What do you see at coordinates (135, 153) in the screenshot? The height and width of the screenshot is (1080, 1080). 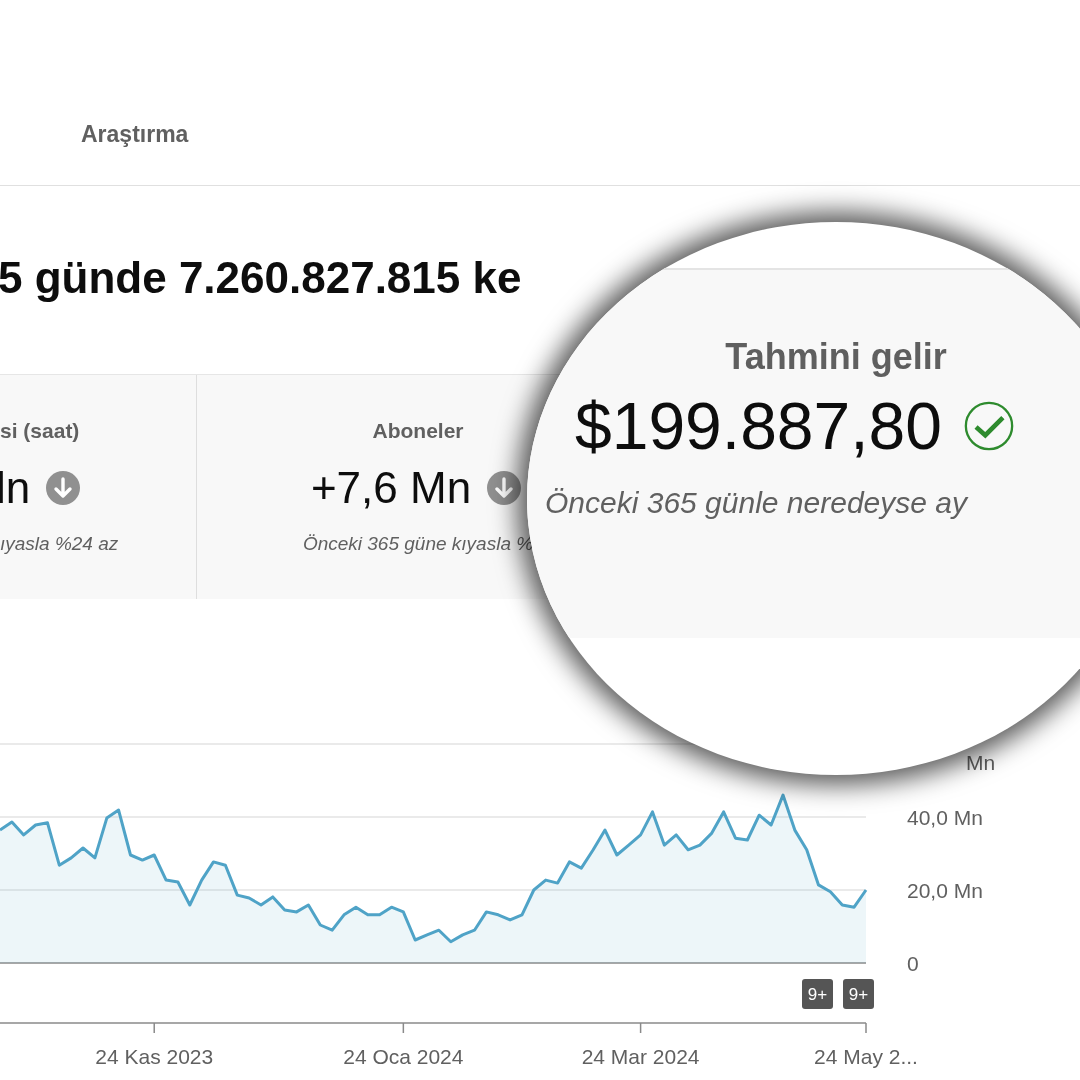 I see `tab: Araştırma` at bounding box center [135, 153].